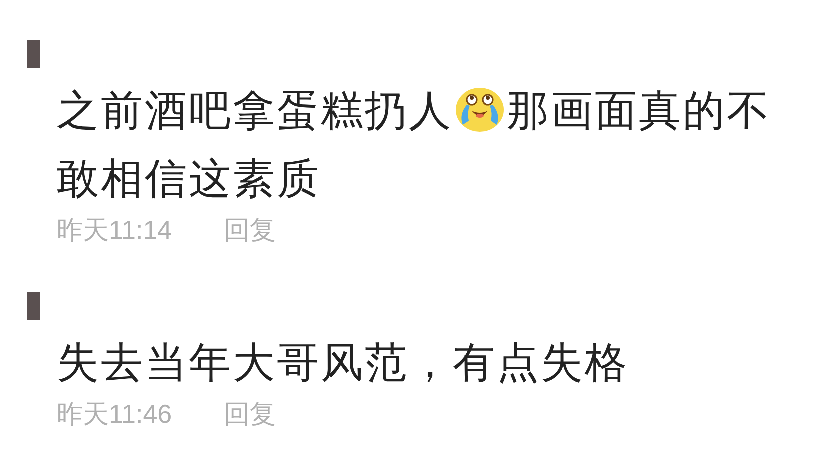 Image resolution: width=836 pixels, height=476 pixels. Describe the element at coordinates (114, 414) in the screenshot. I see `comment-time: 昨天11:46` at that location.